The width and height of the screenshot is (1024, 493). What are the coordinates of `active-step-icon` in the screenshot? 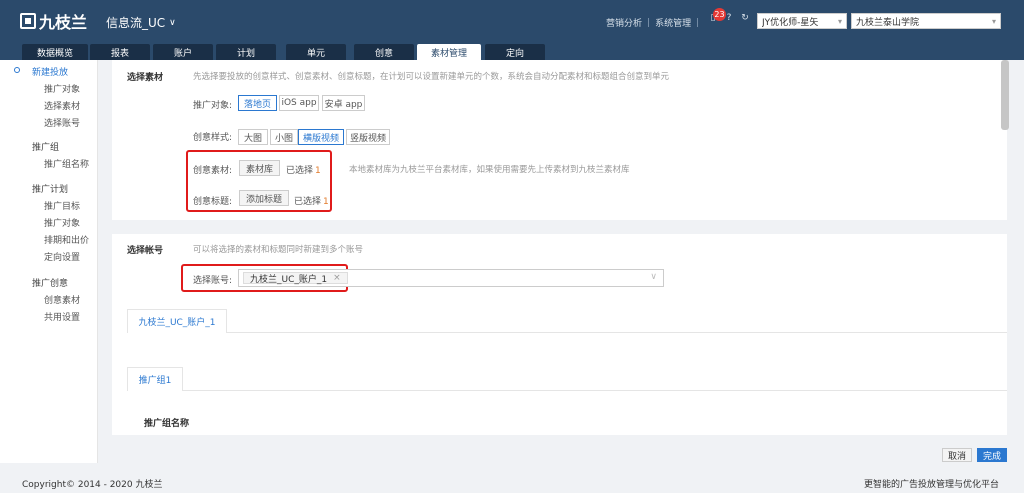 It's located at (17, 70).